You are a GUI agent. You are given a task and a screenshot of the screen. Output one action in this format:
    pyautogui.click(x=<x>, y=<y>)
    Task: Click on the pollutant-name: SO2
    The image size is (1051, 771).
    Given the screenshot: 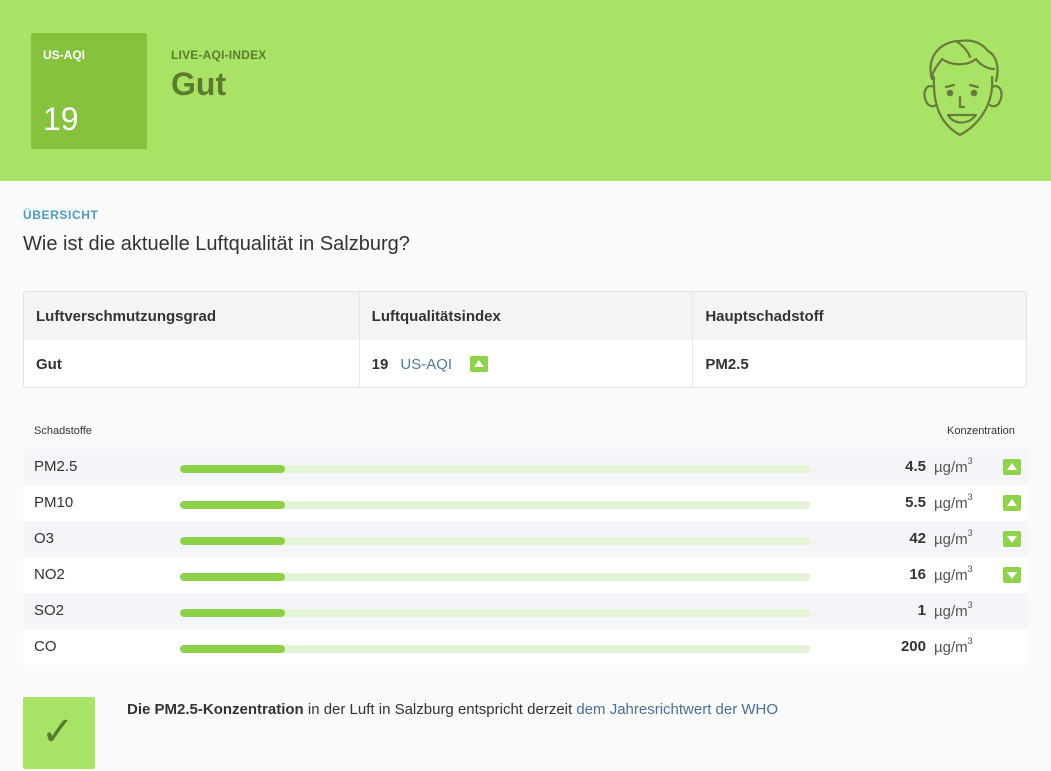 What is the action you would take?
    pyautogui.click(x=49, y=610)
    